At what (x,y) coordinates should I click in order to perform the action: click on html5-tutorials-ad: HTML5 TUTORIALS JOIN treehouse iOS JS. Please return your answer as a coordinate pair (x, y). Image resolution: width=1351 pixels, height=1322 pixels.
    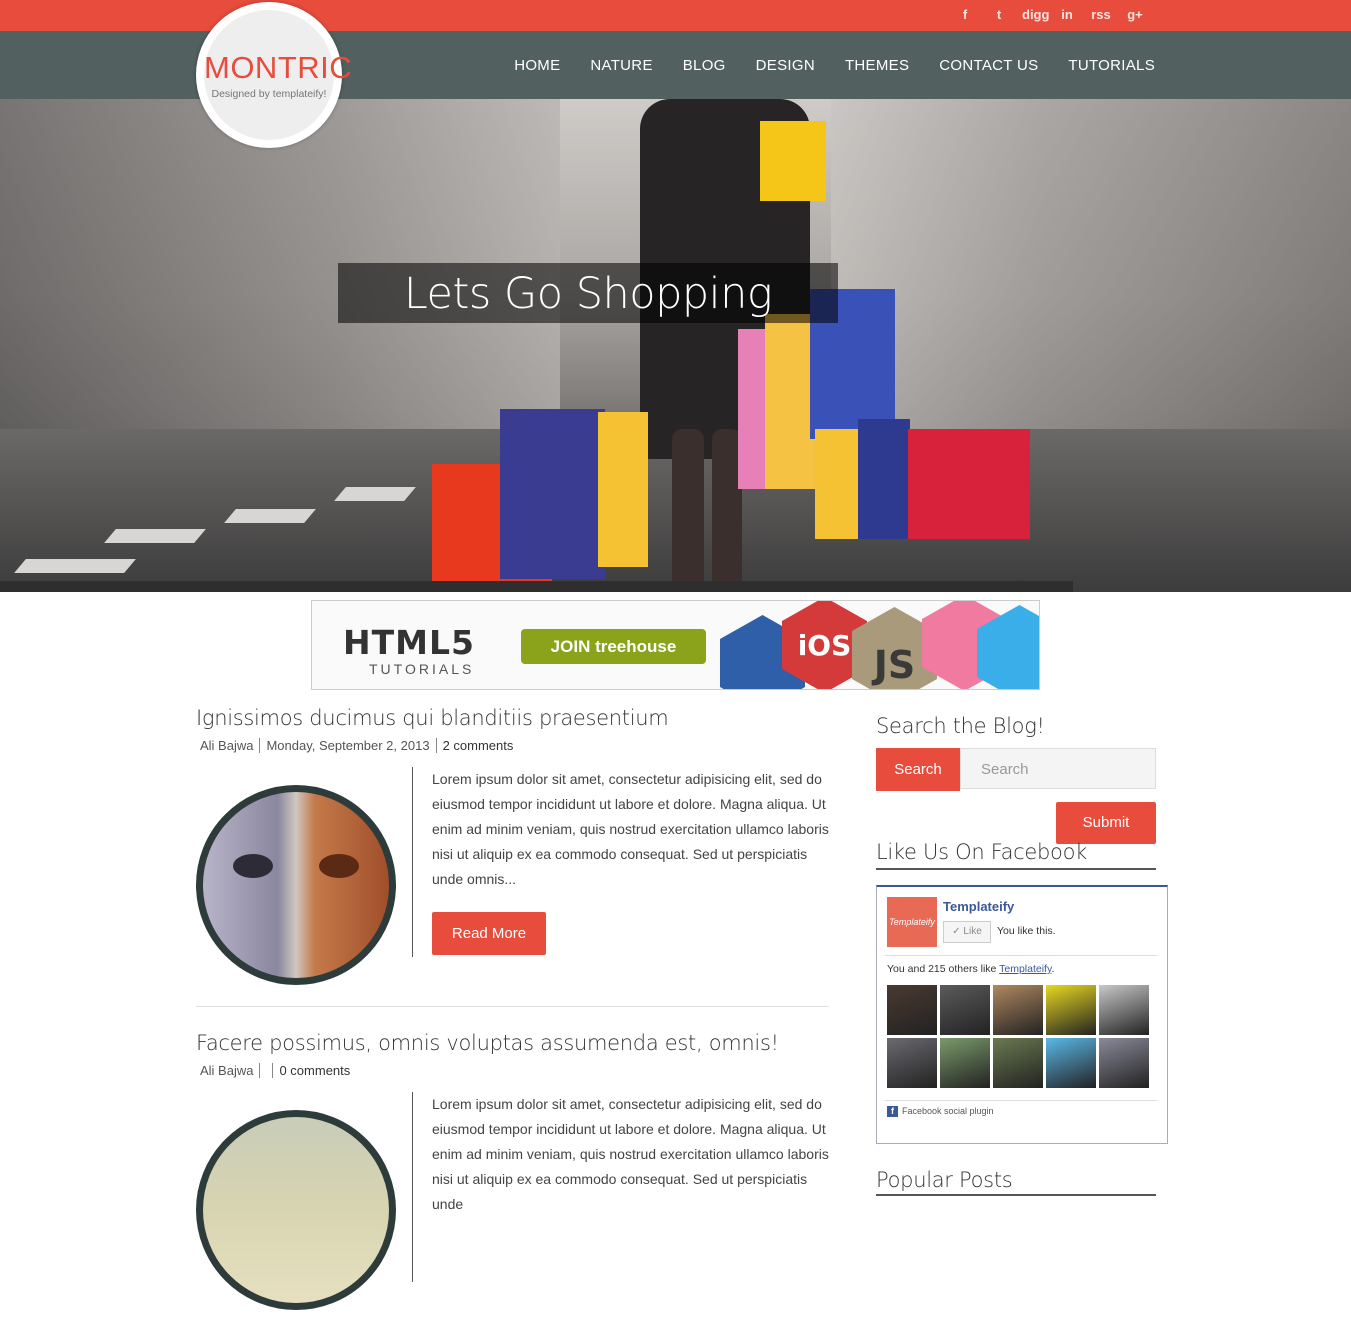
    Looking at the image, I should click on (675, 645).